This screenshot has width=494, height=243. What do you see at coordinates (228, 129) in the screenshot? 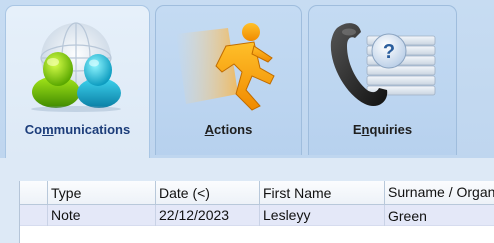
I see `tab-actions-label: Actions` at bounding box center [228, 129].